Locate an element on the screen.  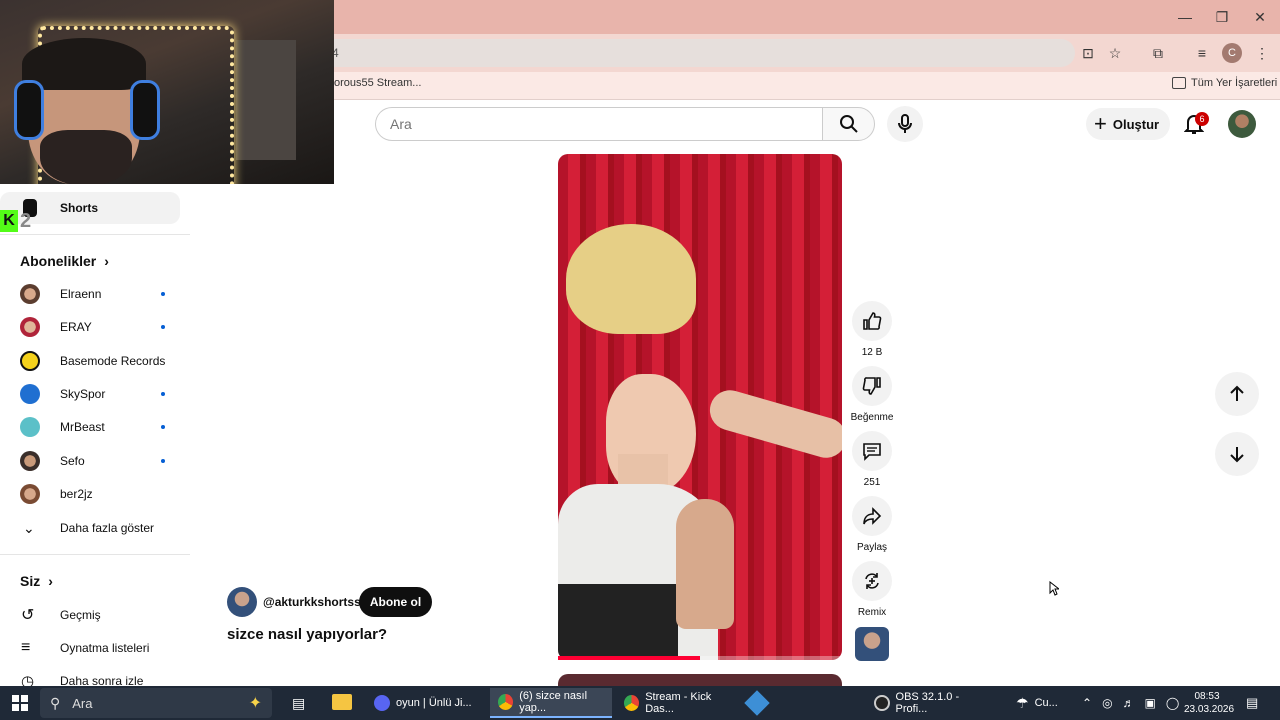
share-button is located at coordinates (872, 516).